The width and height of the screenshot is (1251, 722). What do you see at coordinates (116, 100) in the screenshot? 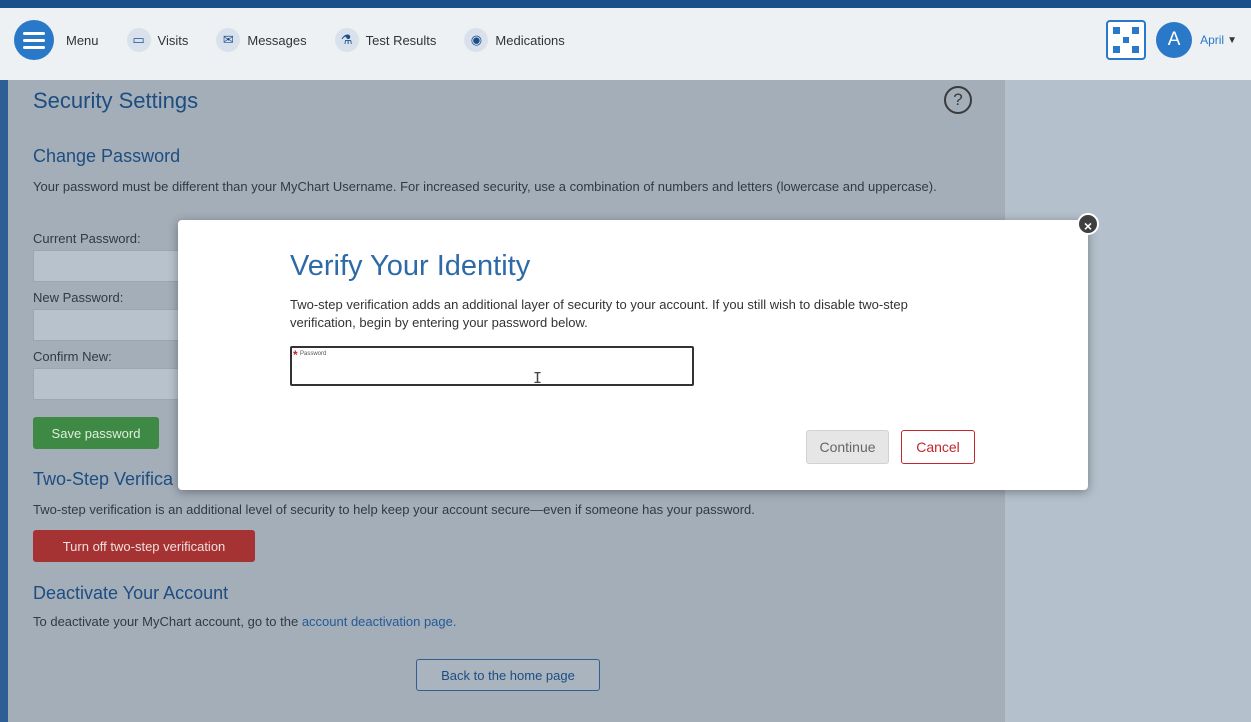
I see `page-title: Security Settings` at bounding box center [116, 100].